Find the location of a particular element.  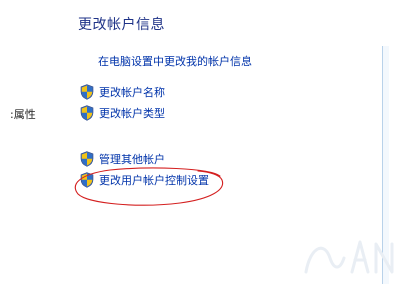

change-uac-settings-label: 更改用户帐户控制设置 is located at coordinates (154, 180).